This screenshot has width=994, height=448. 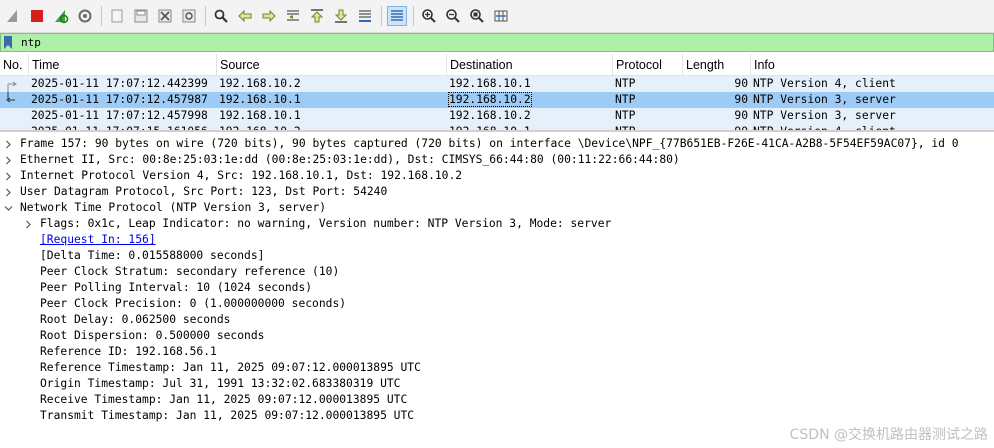 I want to click on auto-scroll-icon, so click(x=365, y=16).